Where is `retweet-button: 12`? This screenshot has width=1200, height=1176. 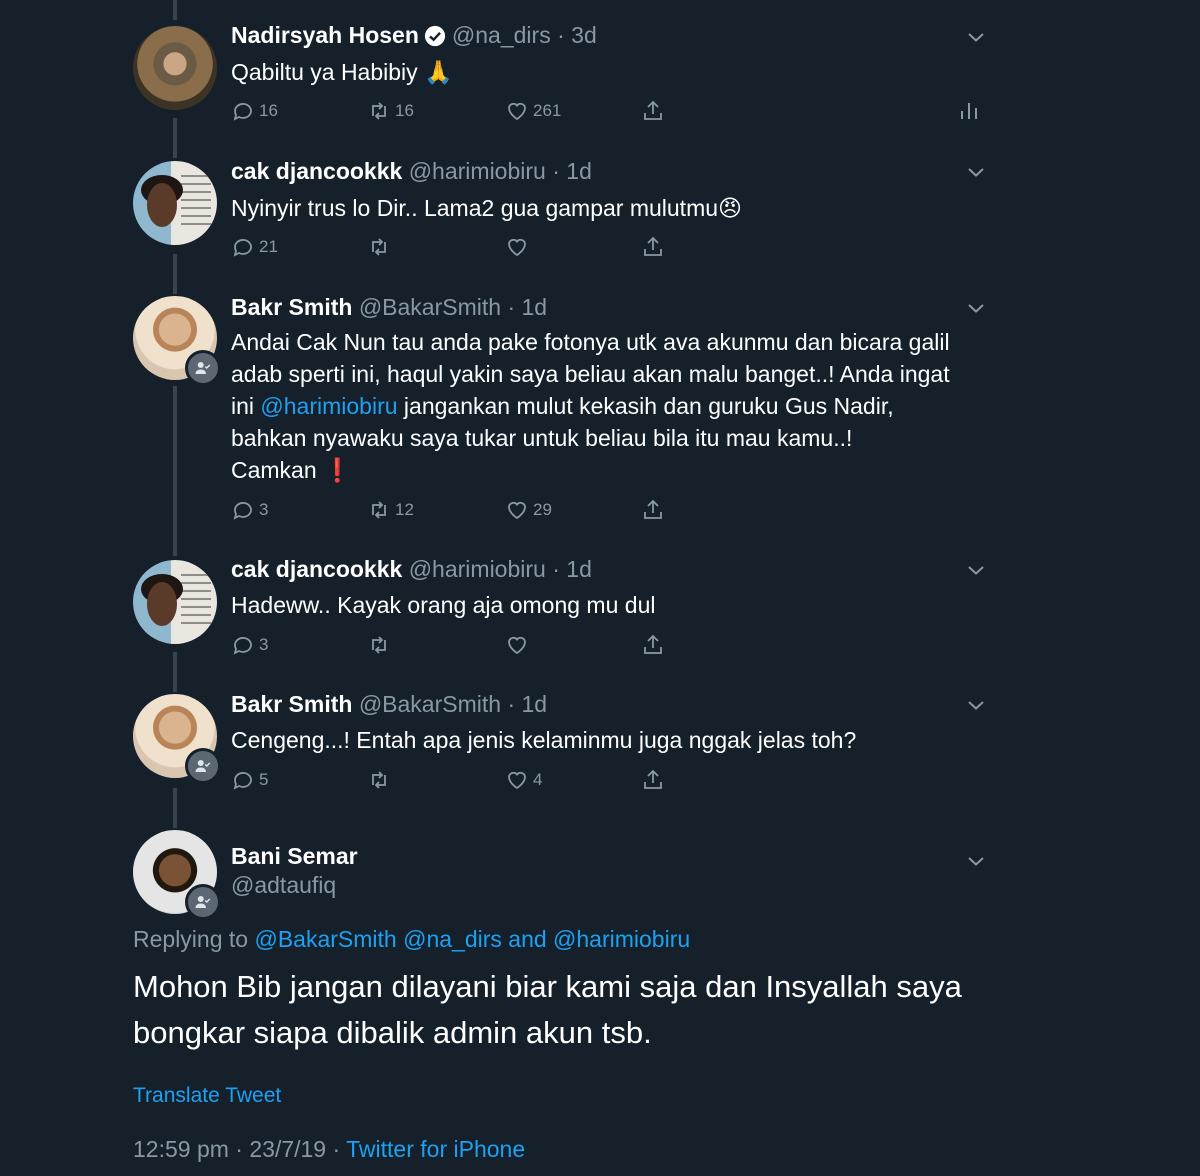
retweet-button: 12 is located at coordinates (390, 510).